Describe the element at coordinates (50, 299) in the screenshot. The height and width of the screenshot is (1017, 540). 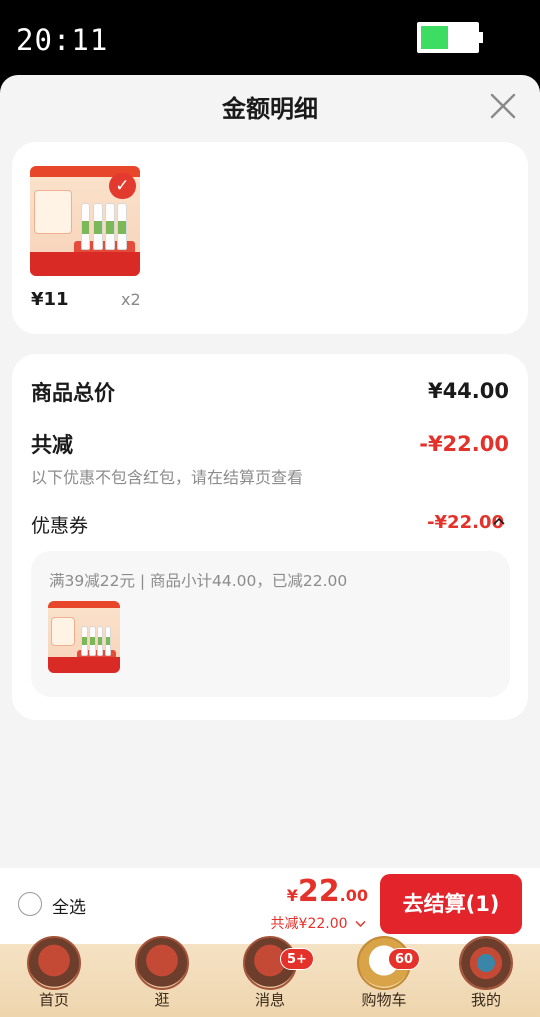
I see `item-price: ¥11` at that location.